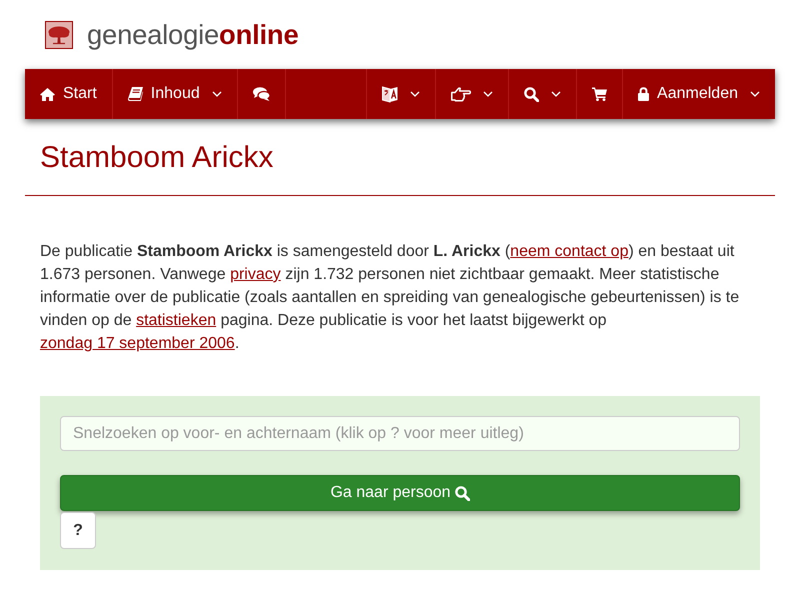 Image resolution: width=800 pixels, height=600 pixels. Describe the element at coordinates (261, 94) in the screenshot. I see `chat-icon` at that location.